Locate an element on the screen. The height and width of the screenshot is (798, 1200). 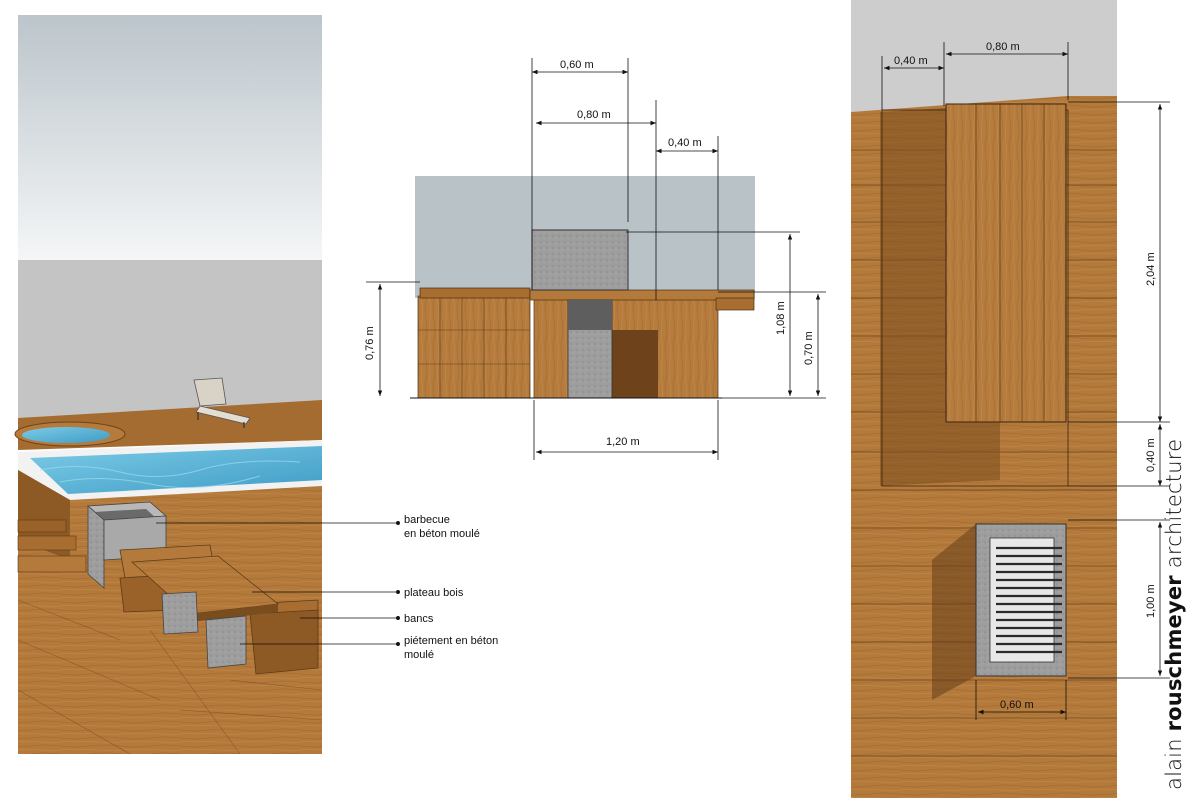
dim-plan-top-right: 0,80 m is located at coordinates (1003, 47).